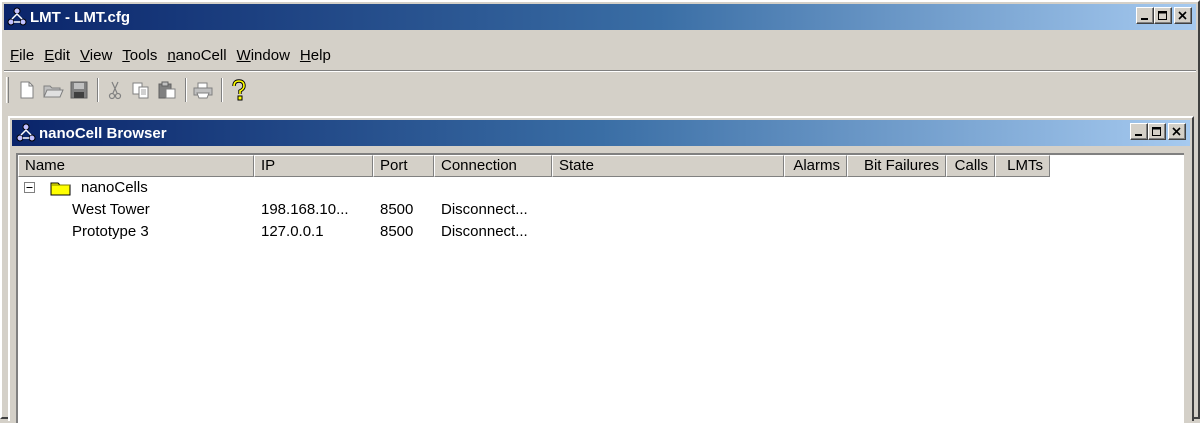  I want to click on cell-name: Prototype 3, so click(110, 231).